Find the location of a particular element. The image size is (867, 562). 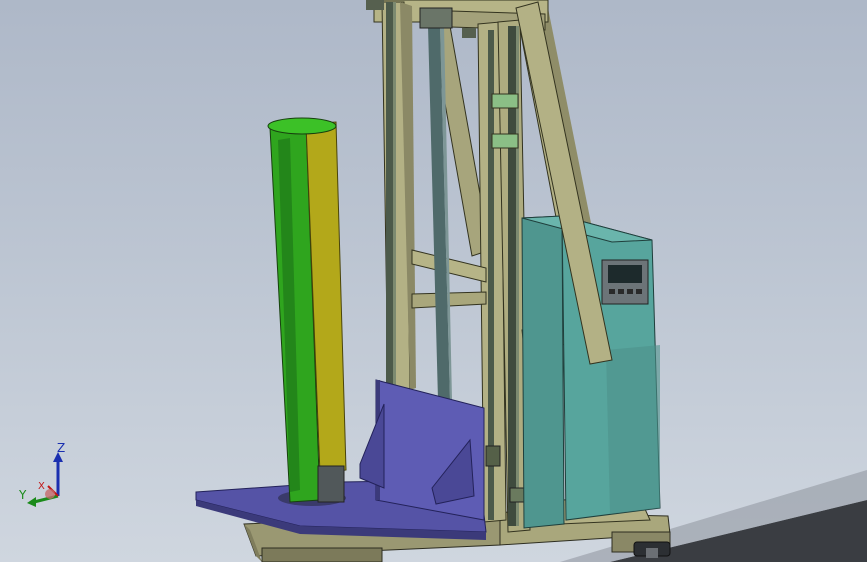

y-axis-label: Y is located at coordinates (23, 495).